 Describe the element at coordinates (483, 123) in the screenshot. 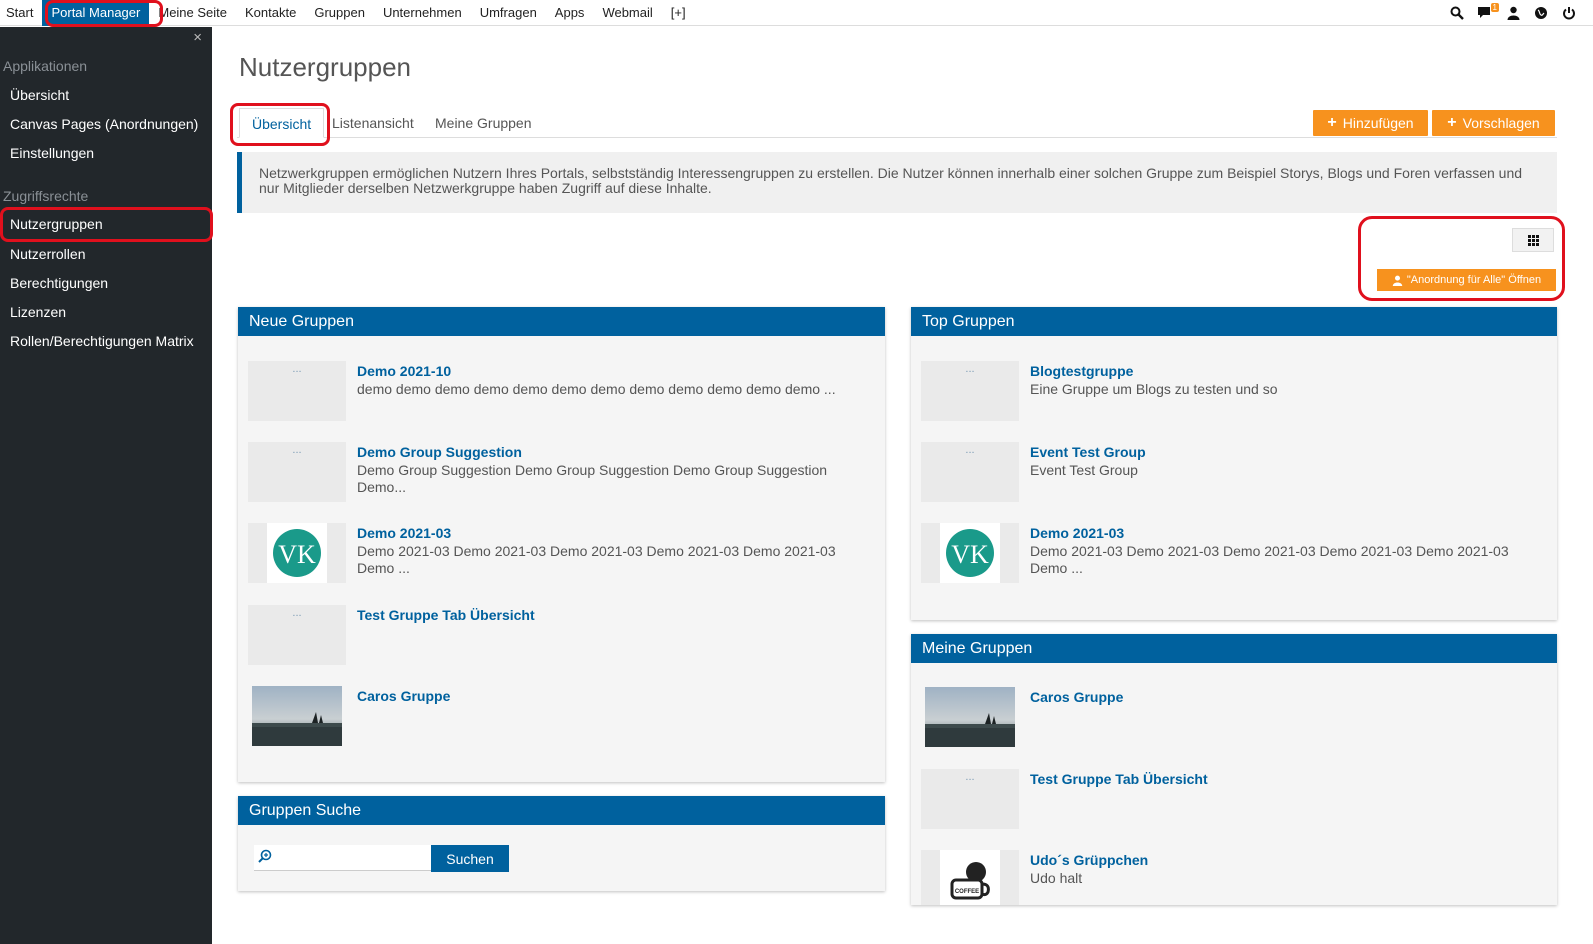

I see `tab-meine-gruppen: Meine Gruppen` at that location.